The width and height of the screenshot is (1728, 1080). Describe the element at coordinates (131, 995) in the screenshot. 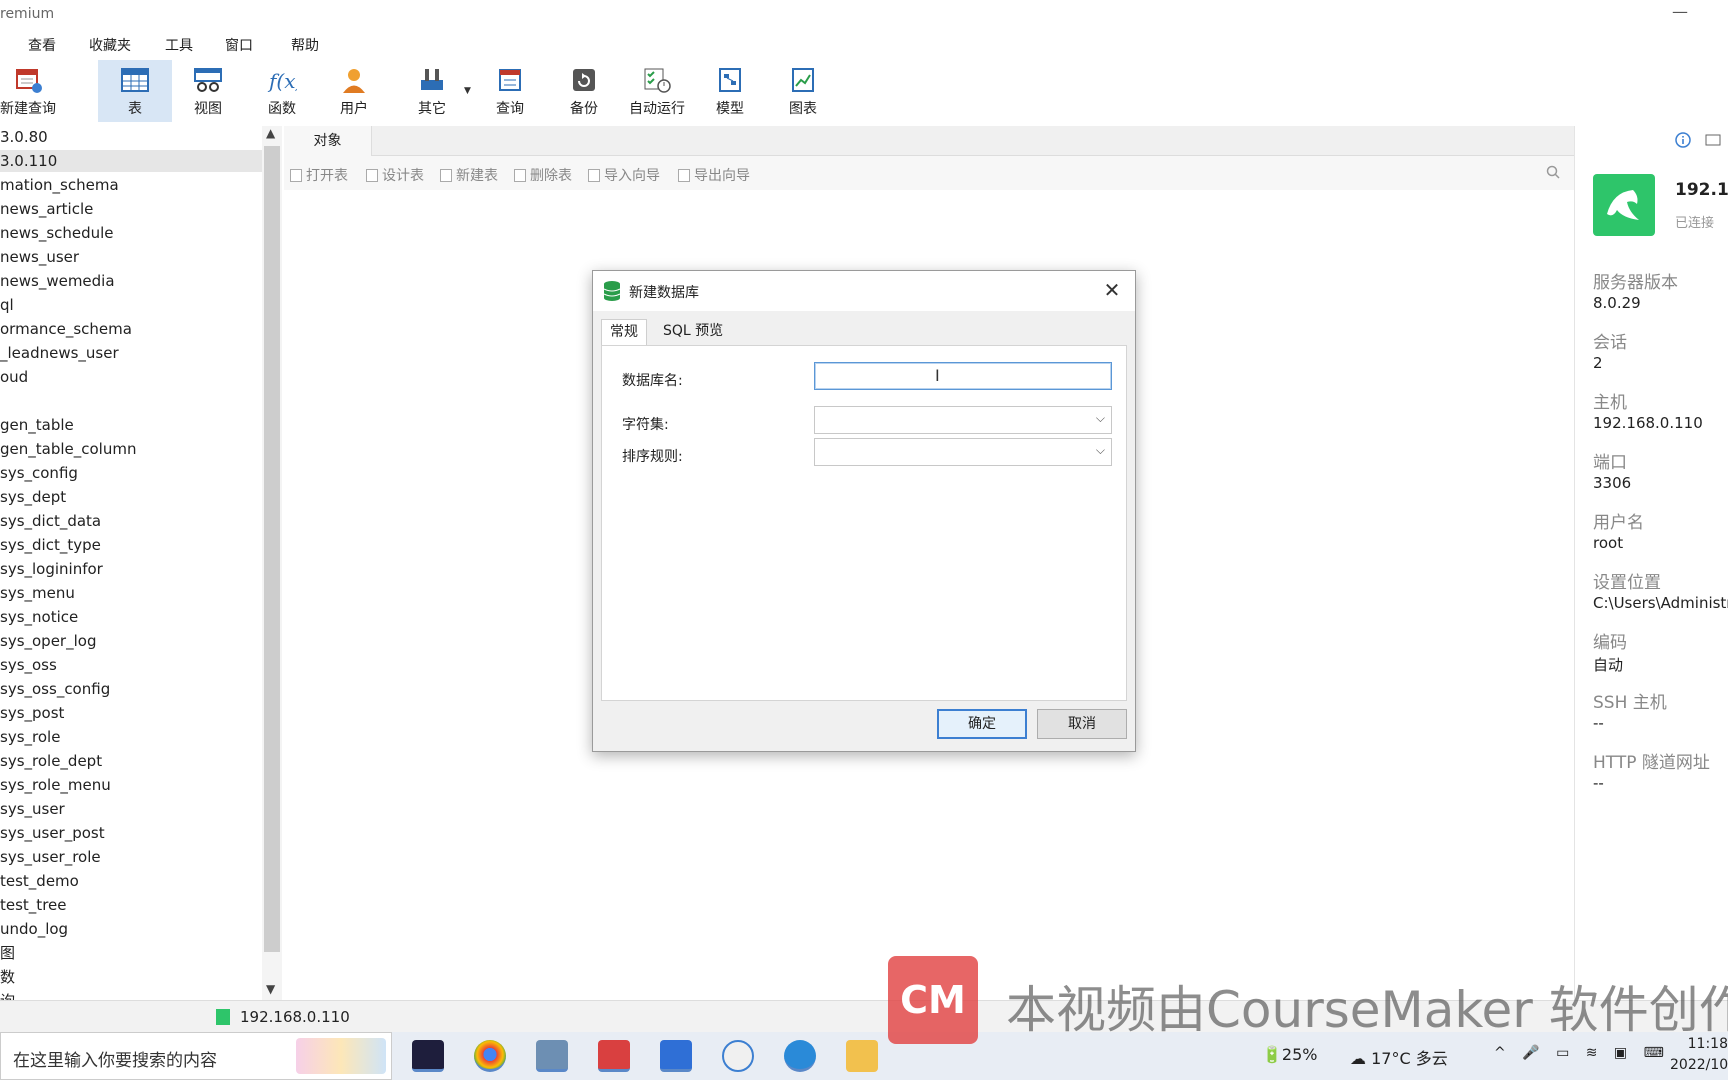

I see `tree-item: 询` at that location.